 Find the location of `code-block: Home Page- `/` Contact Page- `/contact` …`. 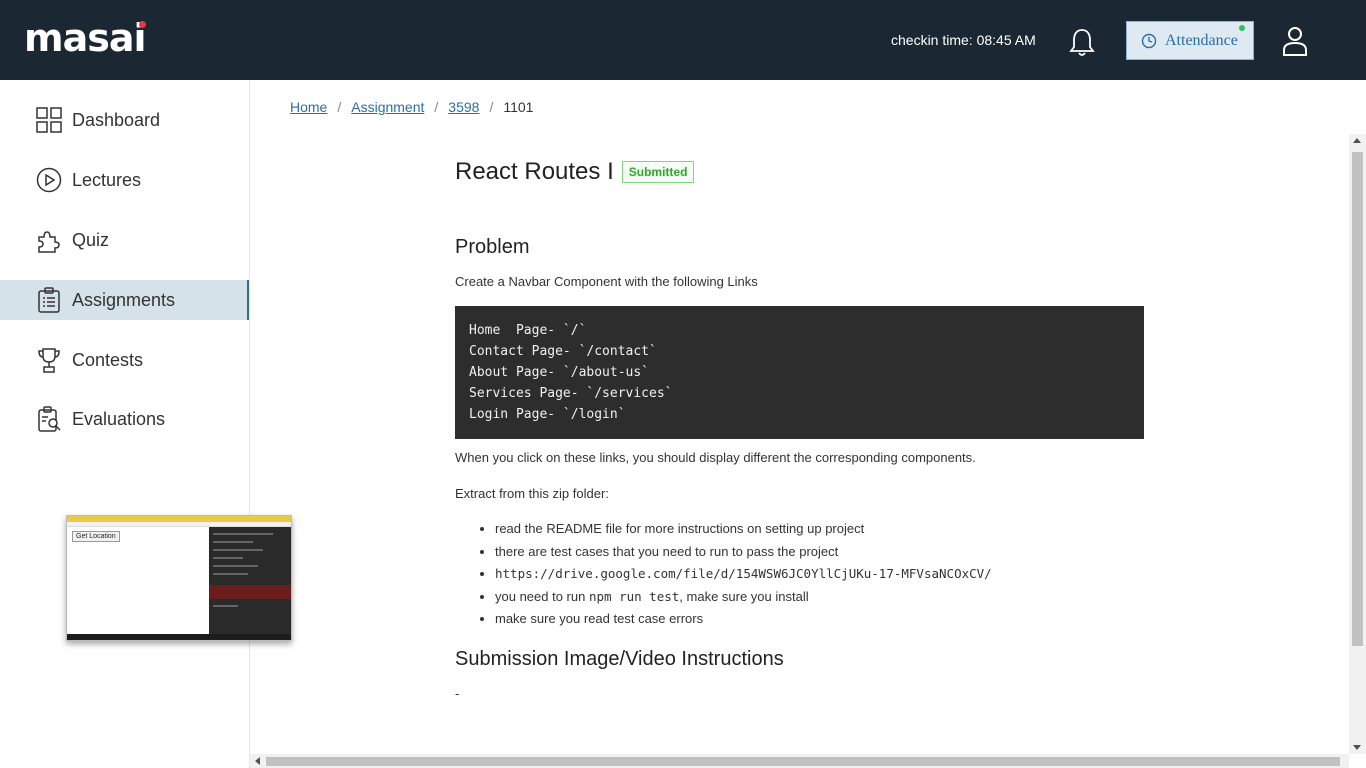

code-block: Home Page- `/` Contact Page- `/contact` … is located at coordinates (799, 372).